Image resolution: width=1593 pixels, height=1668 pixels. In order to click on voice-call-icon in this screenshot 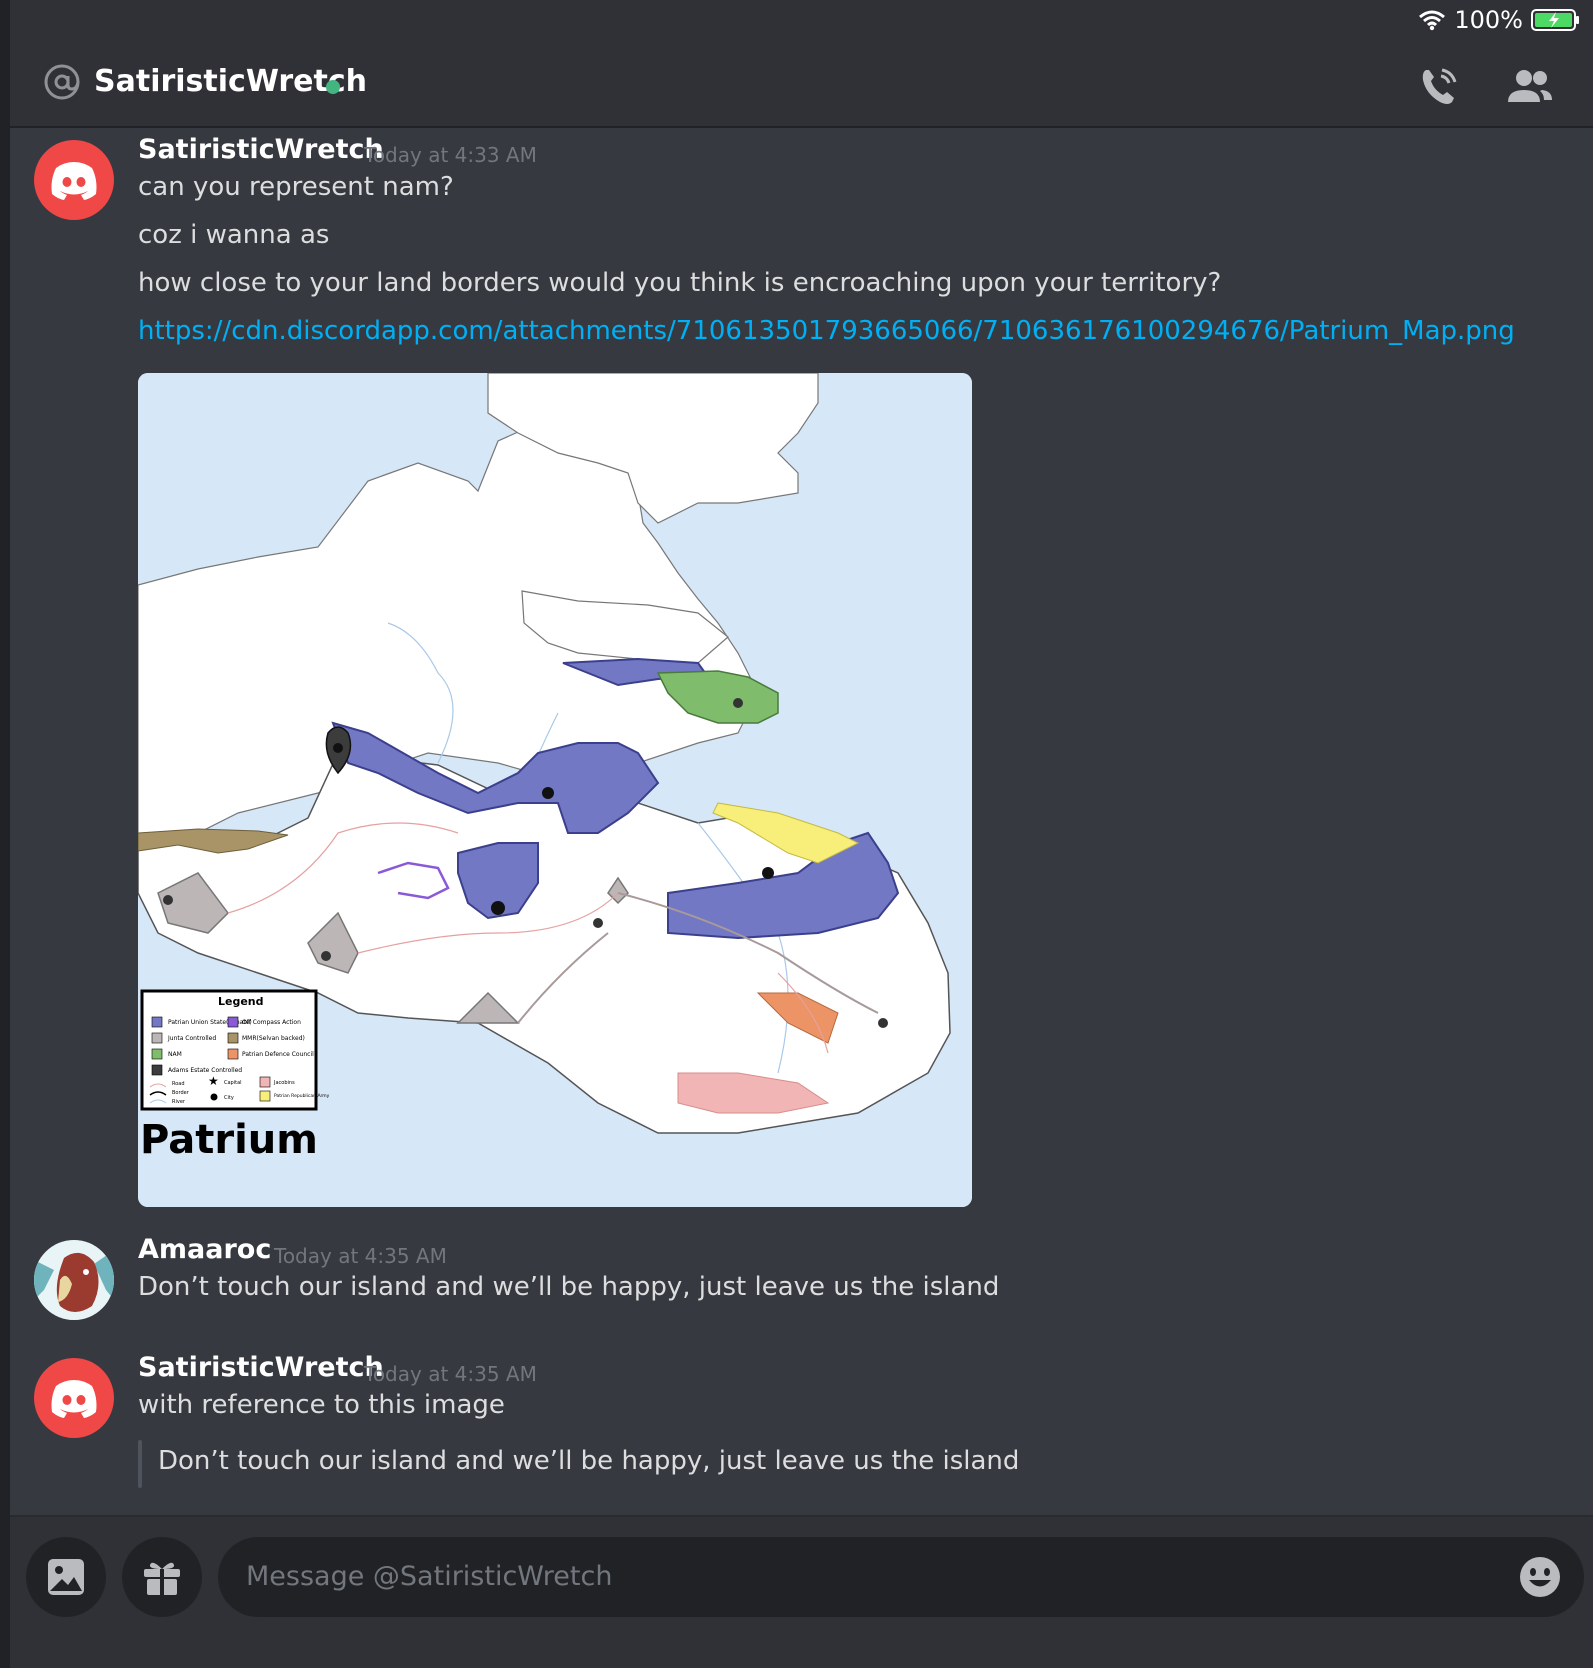, I will do `click(1440, 86)`.